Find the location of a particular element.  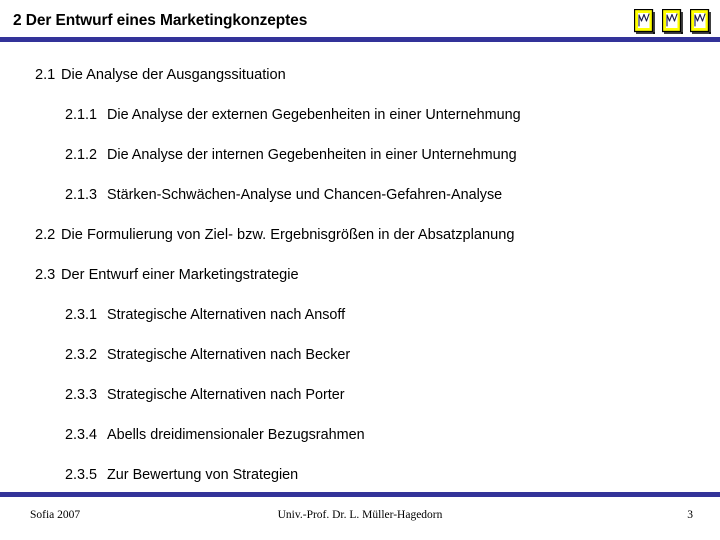

footer-divider-rule is located at coordinates (360, 494).